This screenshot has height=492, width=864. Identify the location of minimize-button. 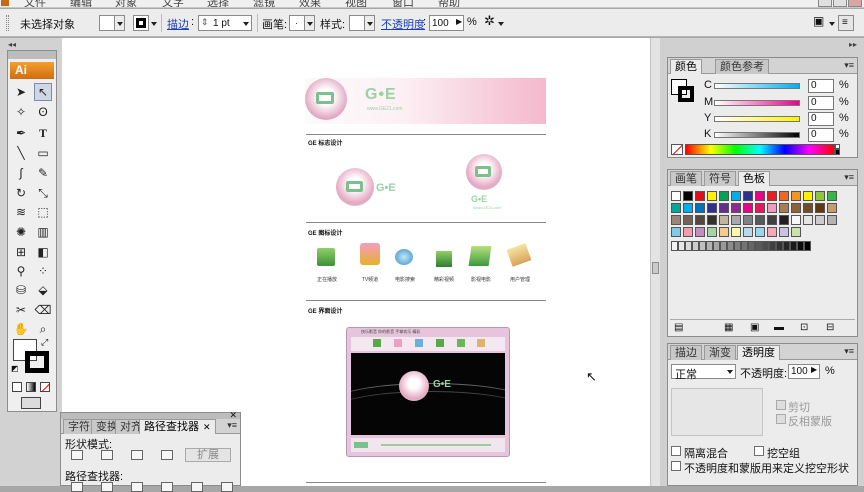
(825, 3).